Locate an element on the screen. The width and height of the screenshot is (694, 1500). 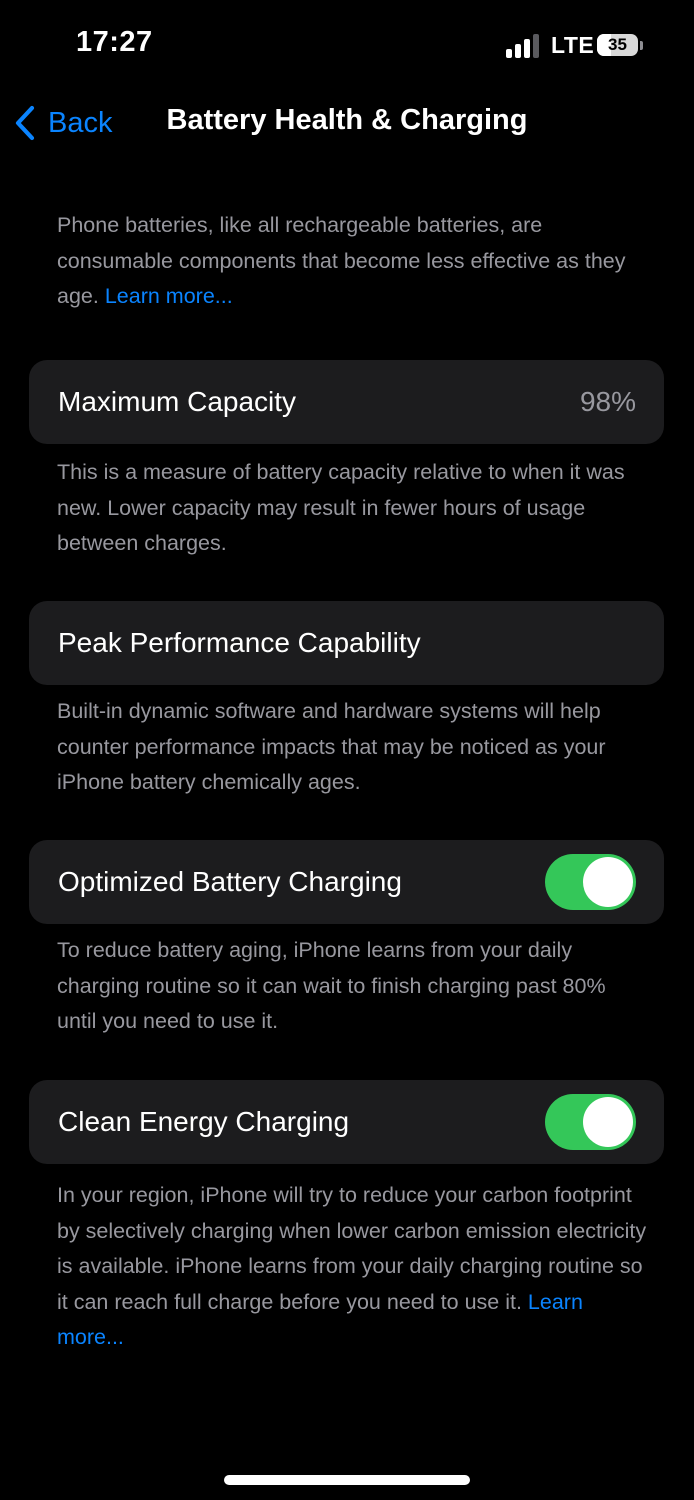
maximum-capacity-cell: Maximum Capacity 98% is located at coordinates (346, 402).